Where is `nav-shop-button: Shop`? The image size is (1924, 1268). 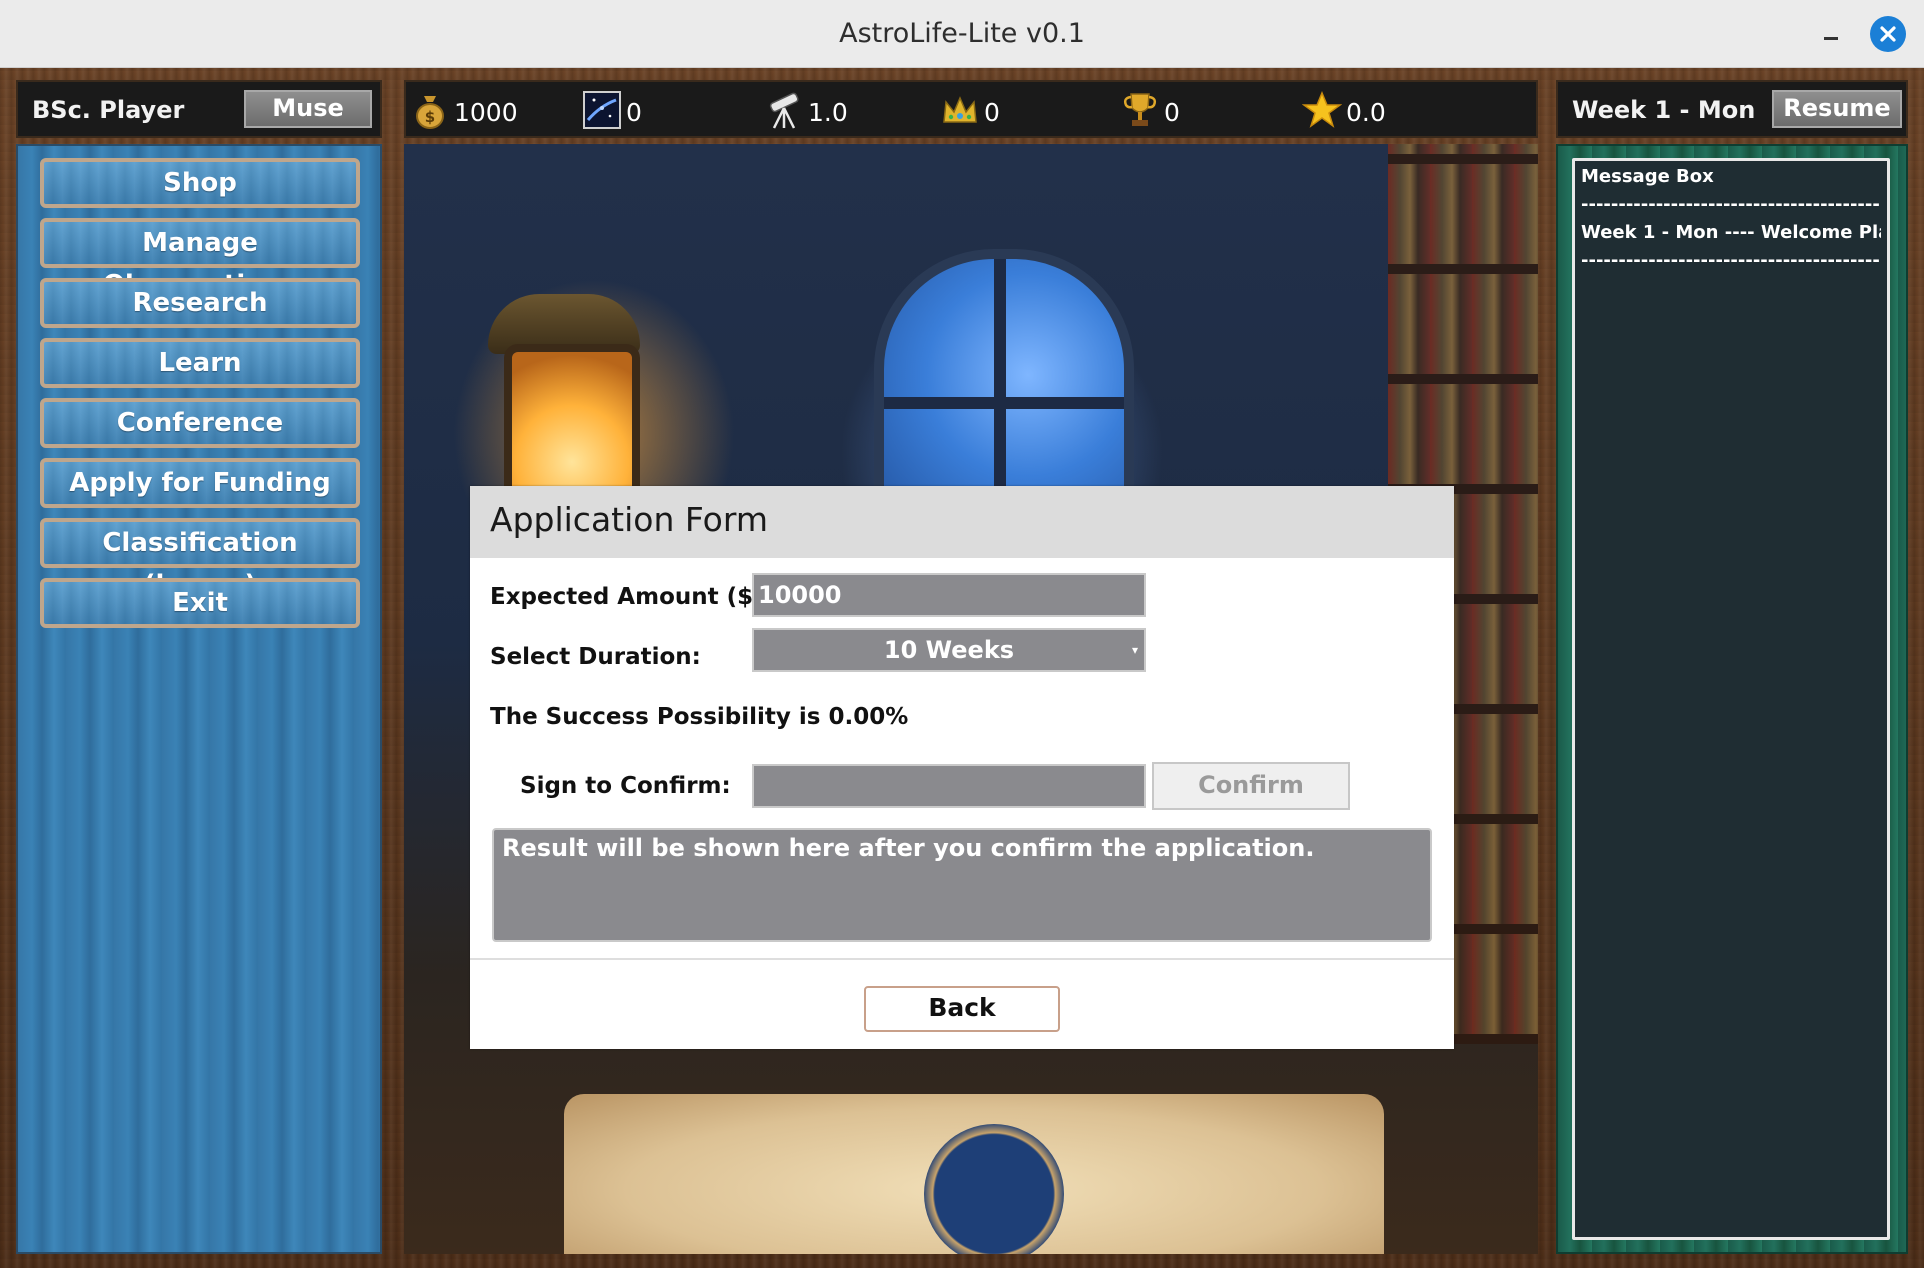
nav-shop-button: Shop is located at coordinates (200, 183).